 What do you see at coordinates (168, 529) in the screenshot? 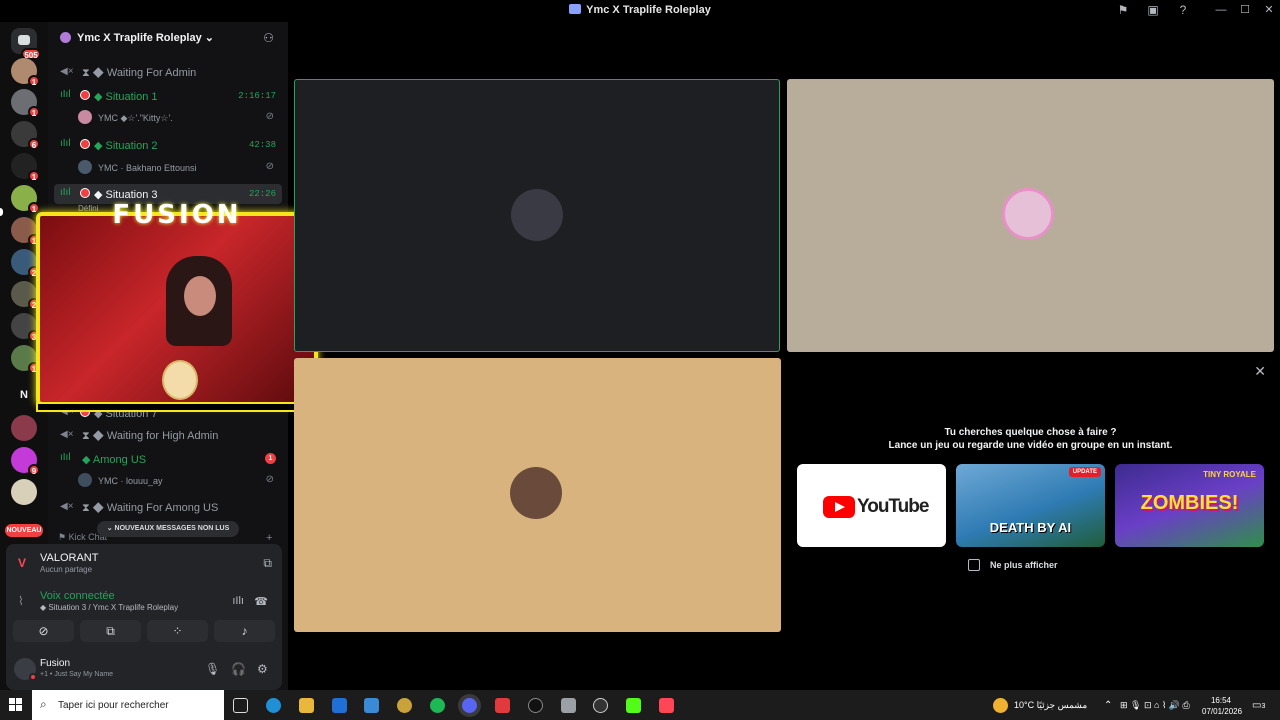
I see `new-unread-messages-banner: ⌄ NOUVEAUX MESSAGES NON LUS` at bounding box center [168, 529].